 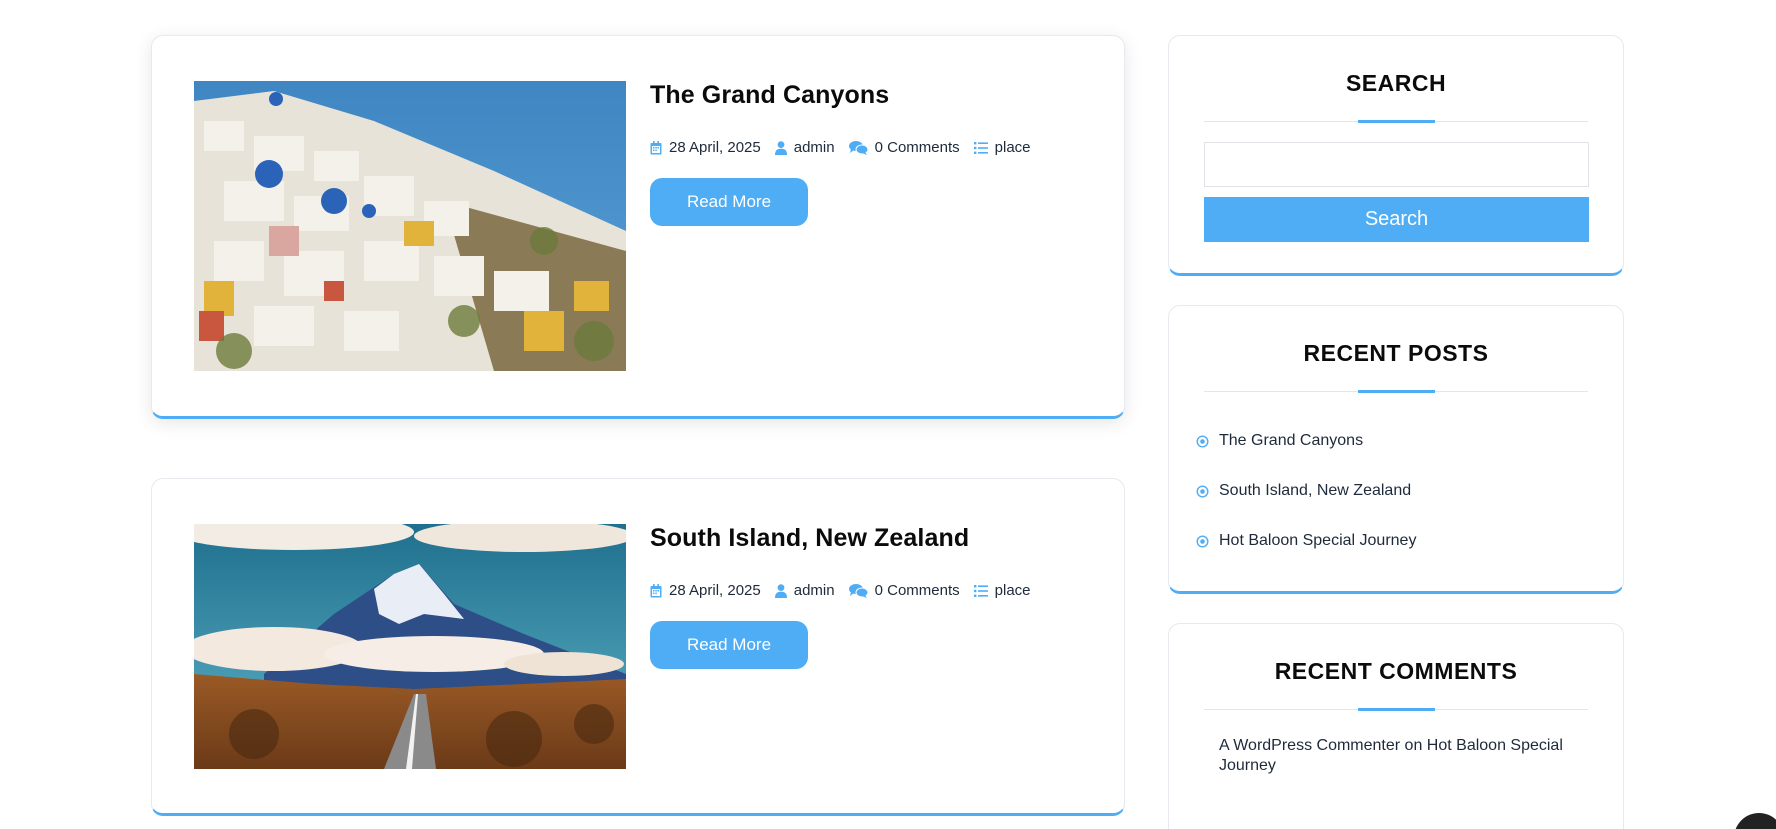 I want to click on post-title: The Grand Canyons, so click(x=769, y=95).